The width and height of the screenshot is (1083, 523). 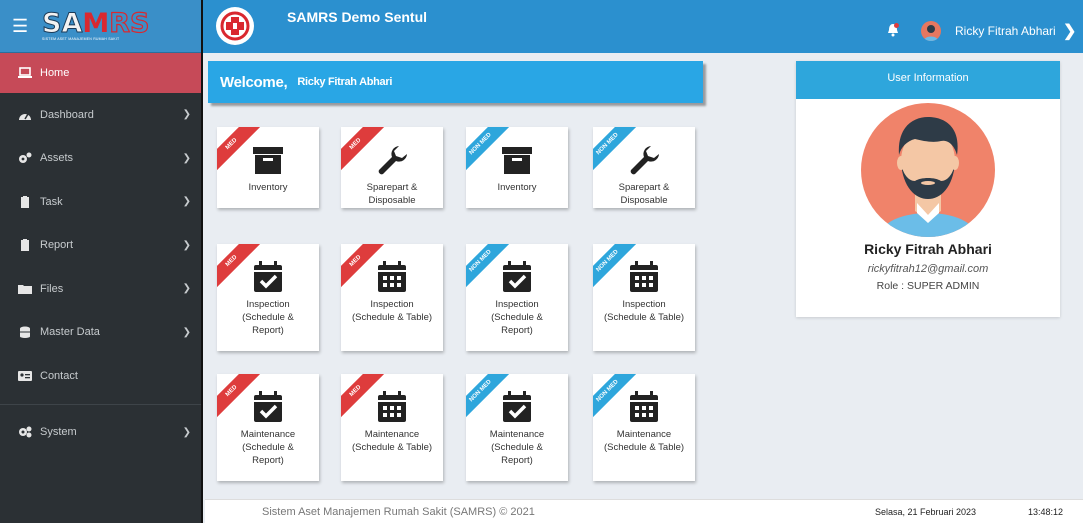 What do you see at coordinates (928, 80) in the screenshot?
I see `user-info-heading: User Information` at bounding box center [928, 80].